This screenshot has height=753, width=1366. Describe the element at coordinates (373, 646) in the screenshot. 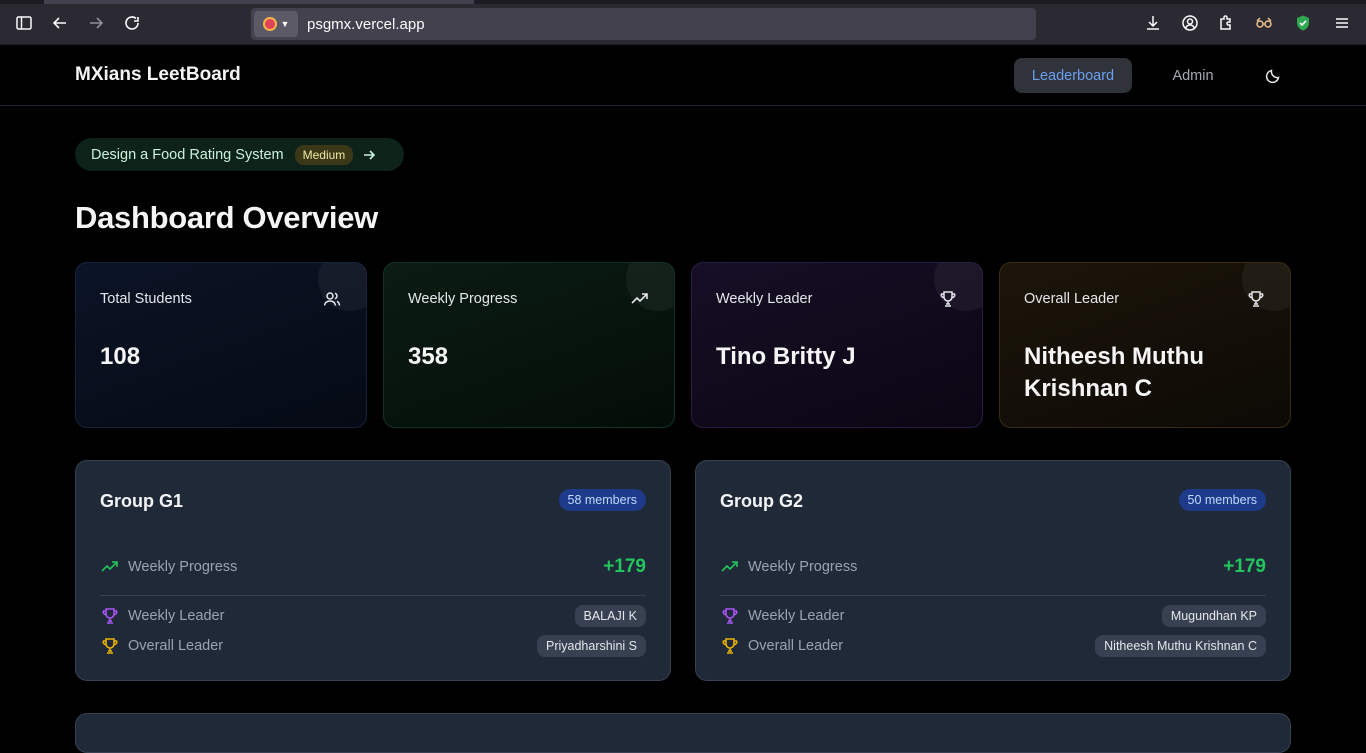

I see `overall-leader-row: Overall Leader Priyadharshini S` at that location.